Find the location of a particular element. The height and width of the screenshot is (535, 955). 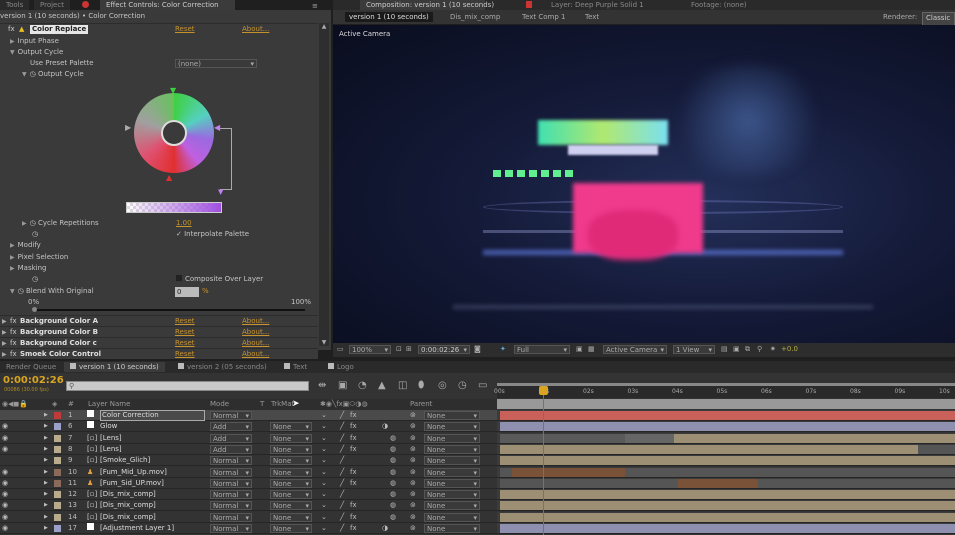

timeline-icon: ⧉ is located at coordinates (747, 349).